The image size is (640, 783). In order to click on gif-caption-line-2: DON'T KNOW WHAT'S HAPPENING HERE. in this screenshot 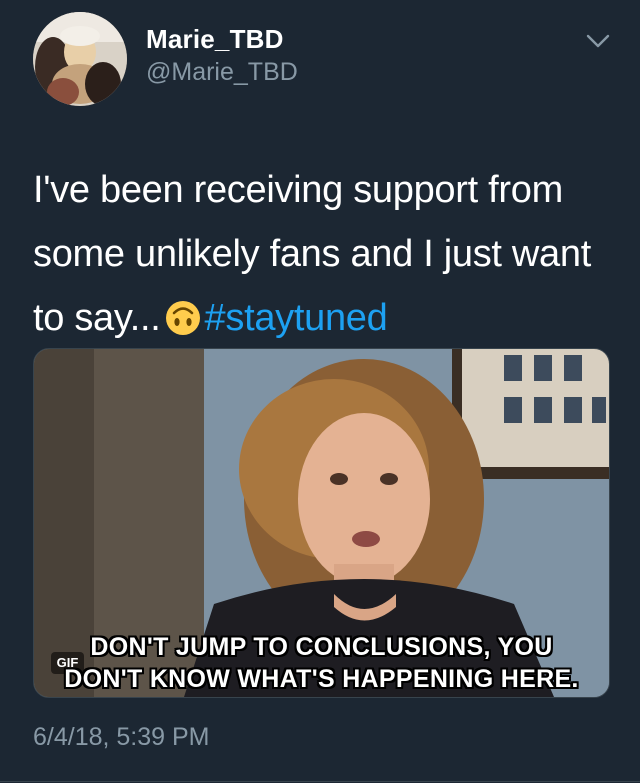, I will do `click(321, 679)`.